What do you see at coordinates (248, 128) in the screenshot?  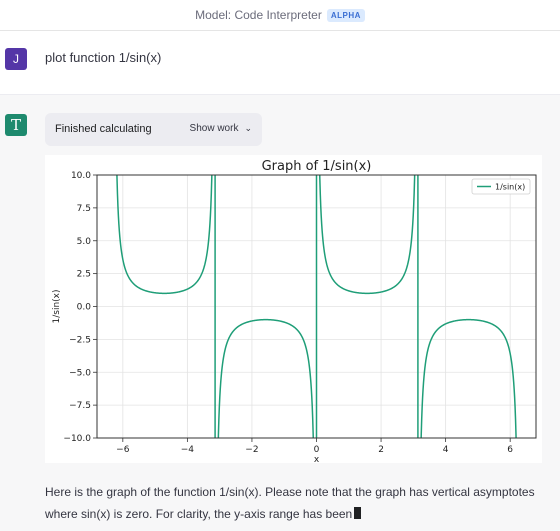 I see `chevron-down-icon: ⌄` at bounding box center [248, 128].